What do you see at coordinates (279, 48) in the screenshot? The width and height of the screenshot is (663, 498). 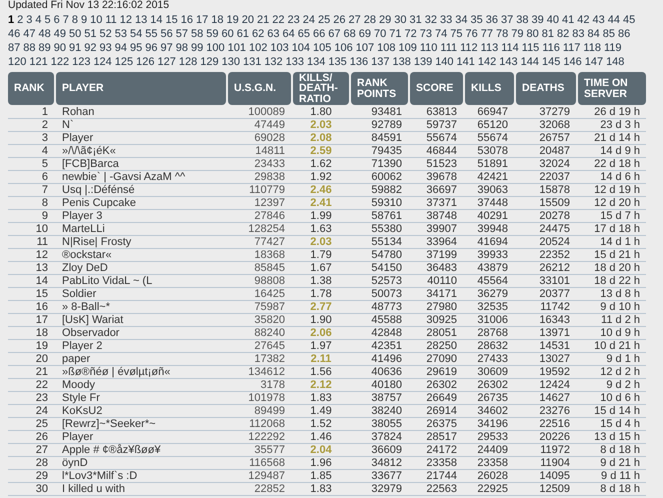 I see `page-link: 103` at bounding box center [279, 48].